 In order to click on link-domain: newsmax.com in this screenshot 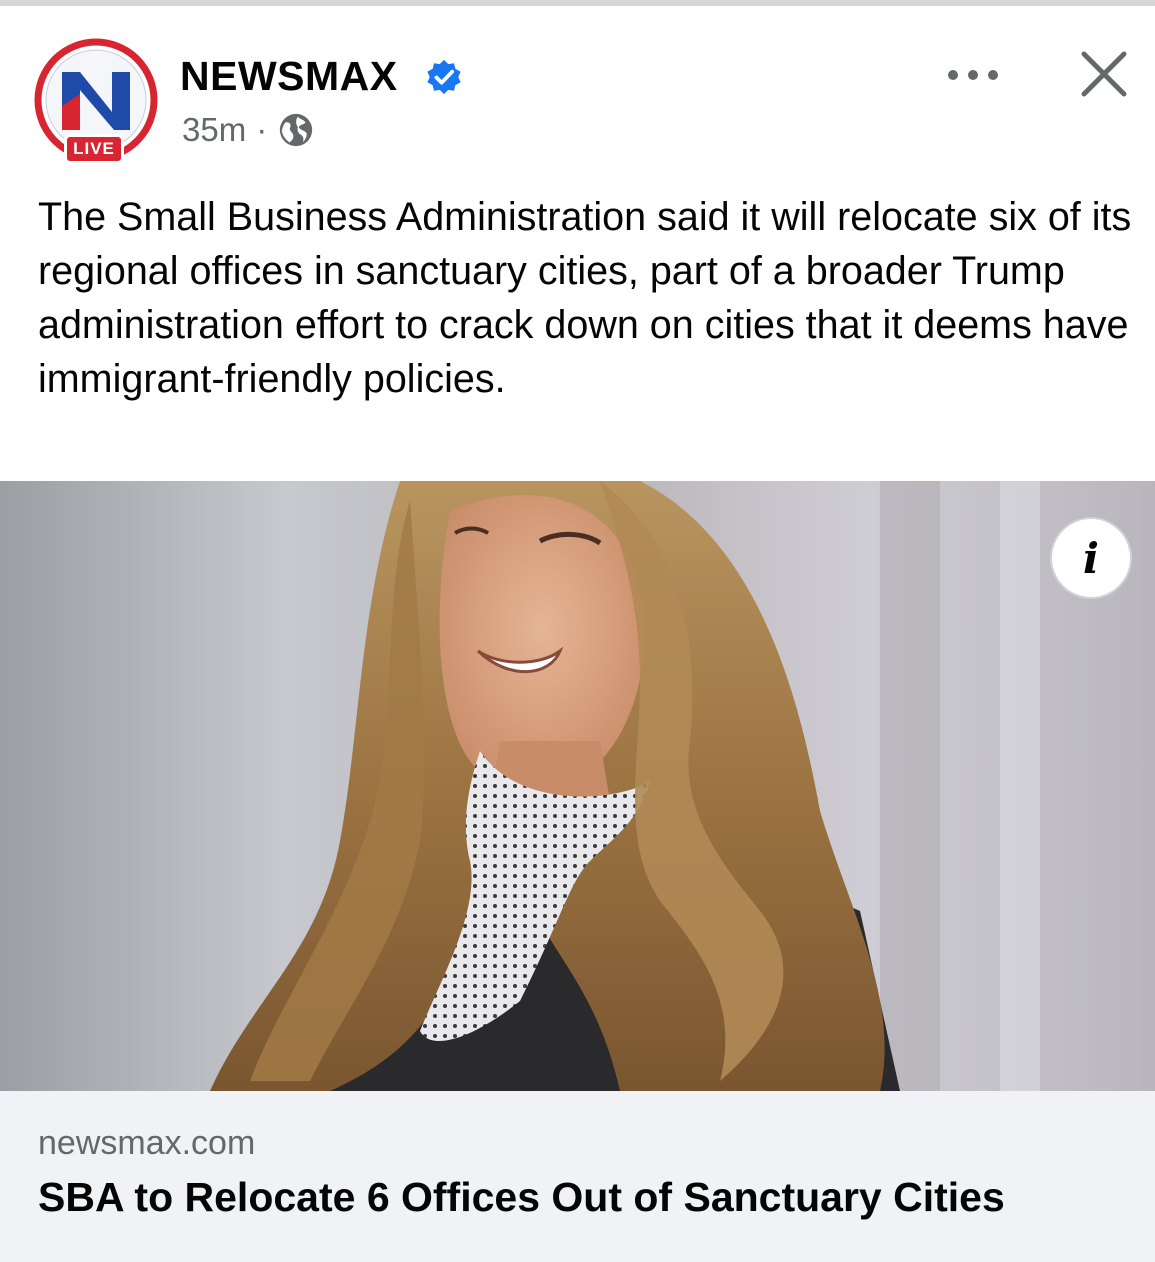, I will do `click(147, 1143)`.